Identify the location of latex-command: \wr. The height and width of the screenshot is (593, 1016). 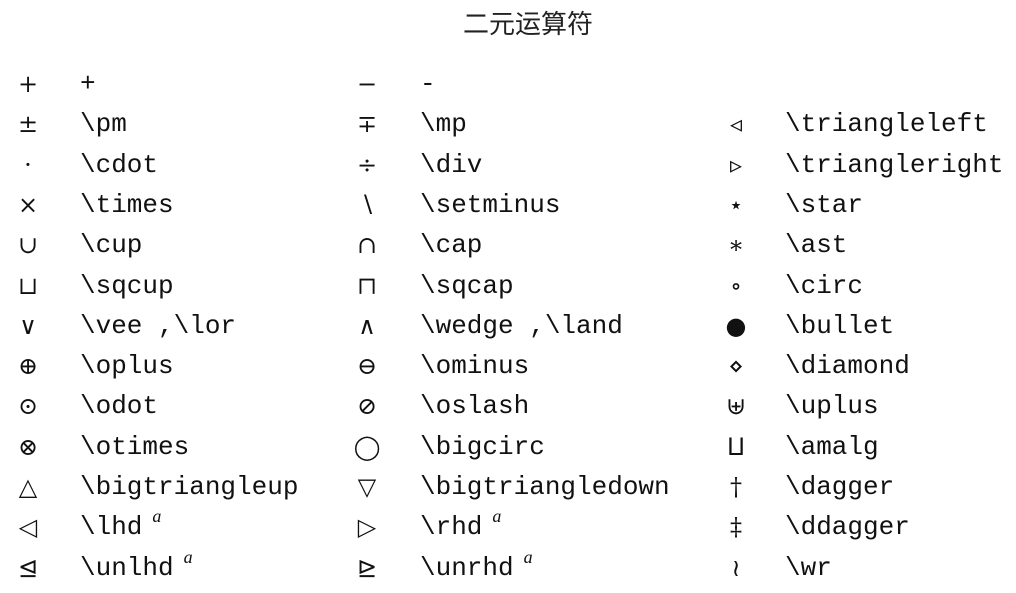
(808, 568).